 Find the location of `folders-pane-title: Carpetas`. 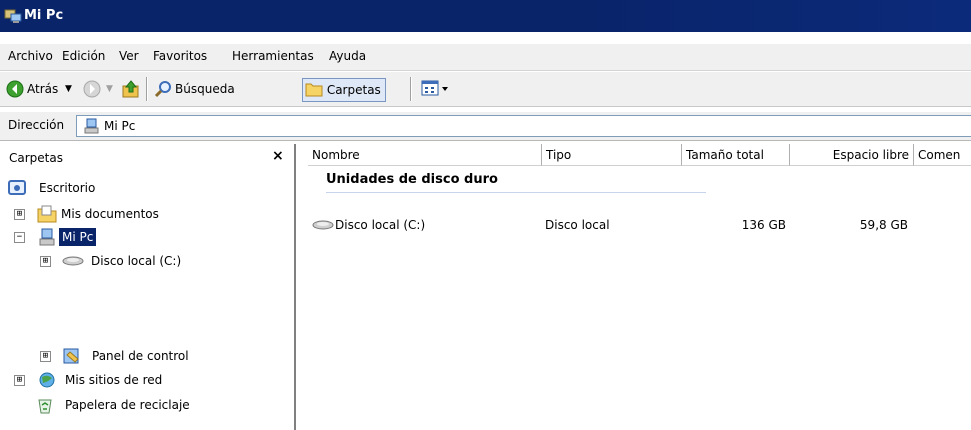

folders-pane-title: Carpetas is located at coordinates (36, 158).